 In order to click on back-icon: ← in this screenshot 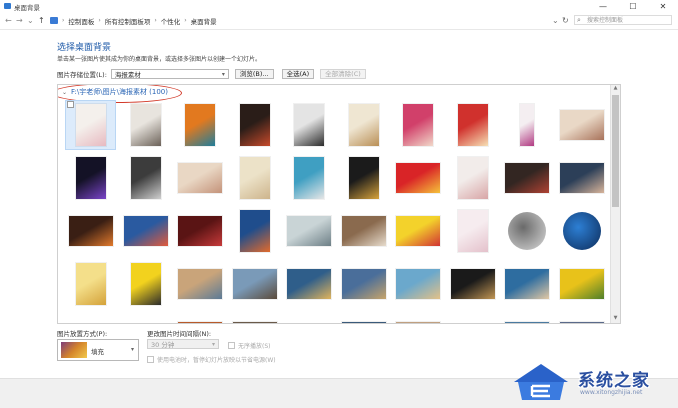, I will do `click(8, 20)`.